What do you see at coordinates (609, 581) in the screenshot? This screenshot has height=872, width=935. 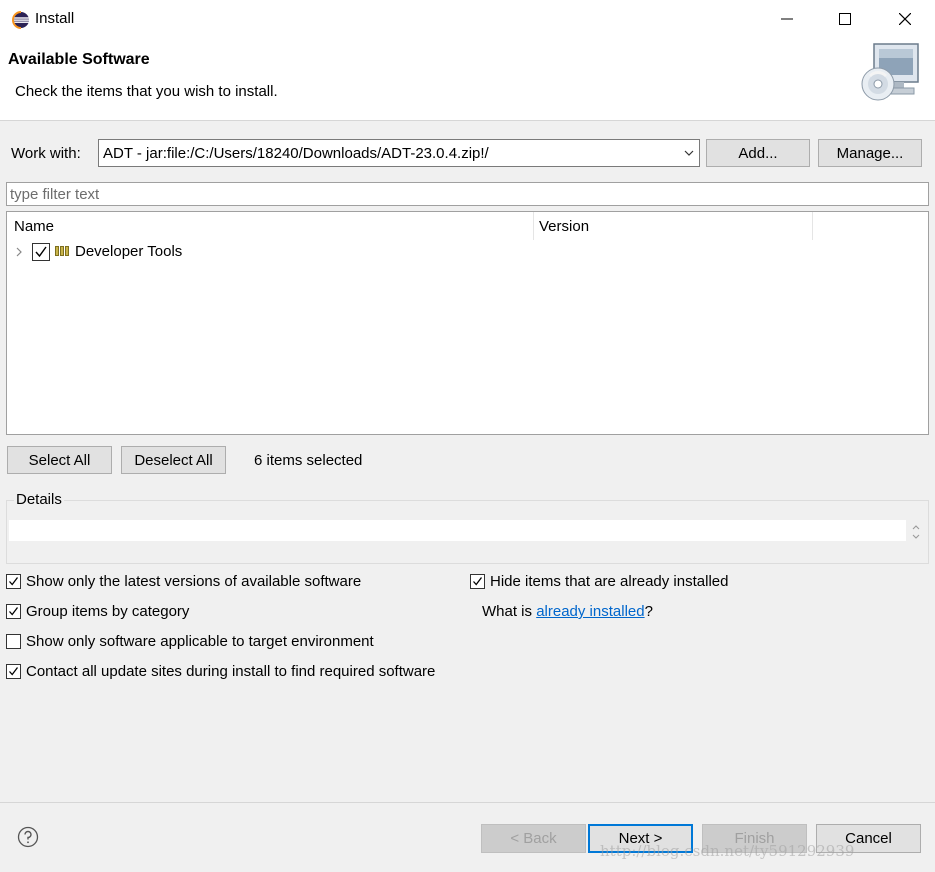 I see `hide-installed-label: Hide items that are already installed` at bounding box center [609, 581].